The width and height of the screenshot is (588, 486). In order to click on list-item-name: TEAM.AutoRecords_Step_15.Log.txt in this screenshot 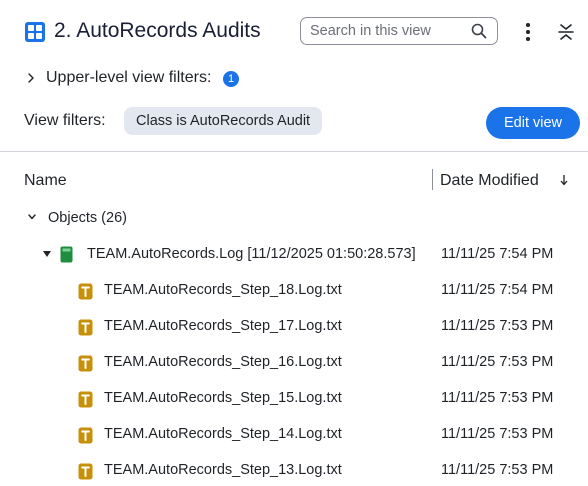, I will do `click(223, 398)`.